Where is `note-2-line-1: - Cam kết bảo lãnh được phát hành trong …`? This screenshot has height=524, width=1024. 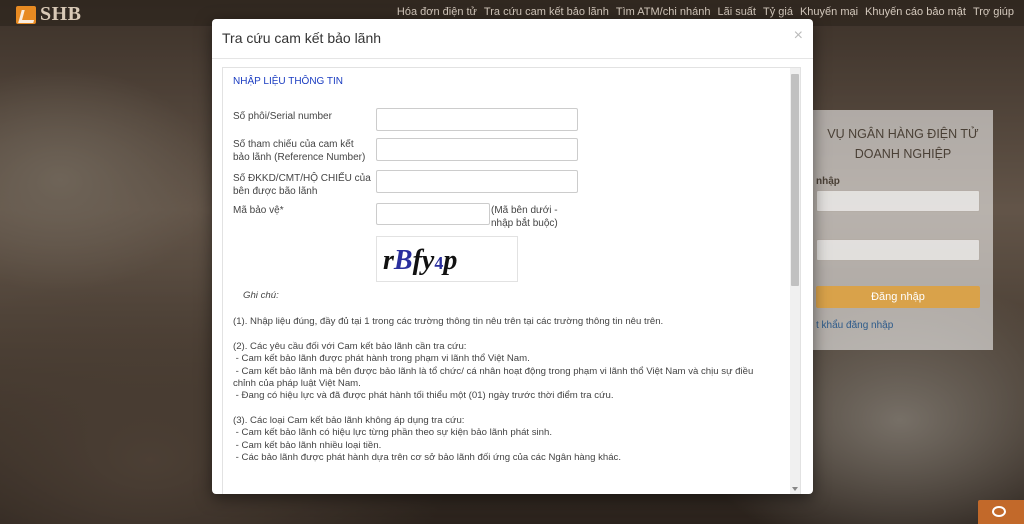
note-2-line-1: - Cam kết bảo lãnh được phát hành trong … is located at coordinates (381, 359).